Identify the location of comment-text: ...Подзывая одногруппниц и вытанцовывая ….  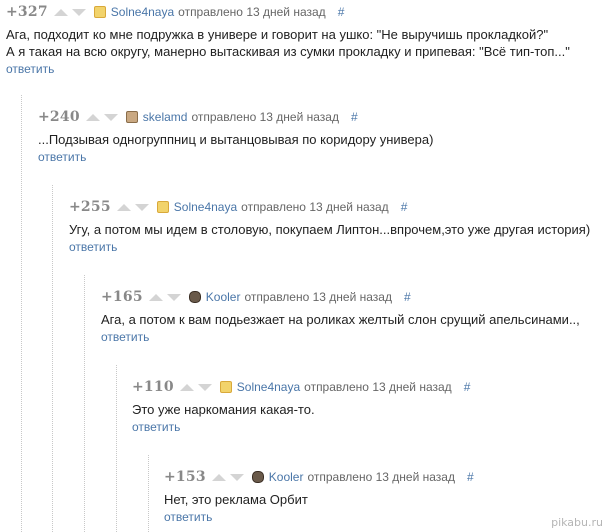
(322, 139).